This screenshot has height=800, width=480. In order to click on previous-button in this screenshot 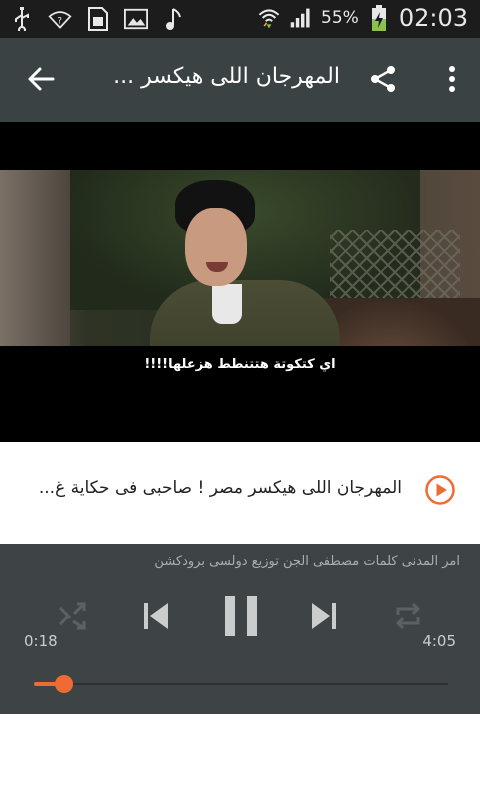, I will do `click(156, 618)`.